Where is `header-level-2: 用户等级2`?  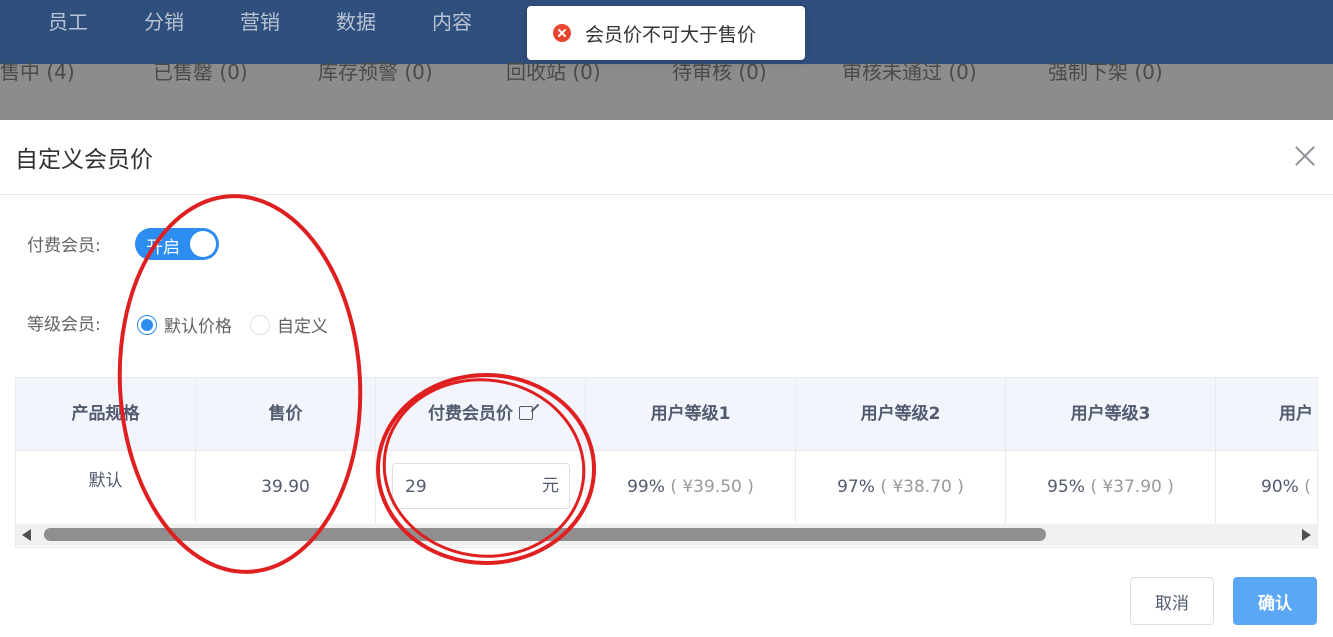
header-level-2: 用户等级2 is located at coordinates (901, 414).